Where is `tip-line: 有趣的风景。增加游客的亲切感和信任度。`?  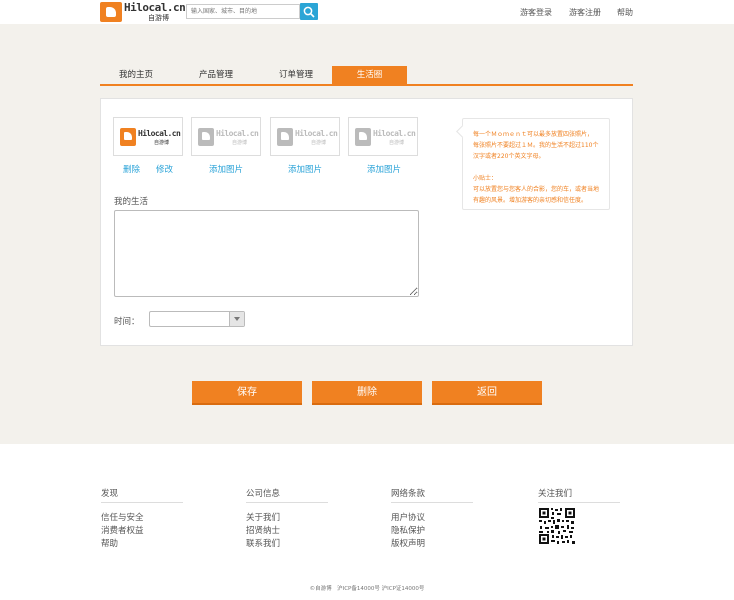
tip-line: 有趣的风景。增加游客的亲切感和信任度。 is located at coordinates (530, 200).